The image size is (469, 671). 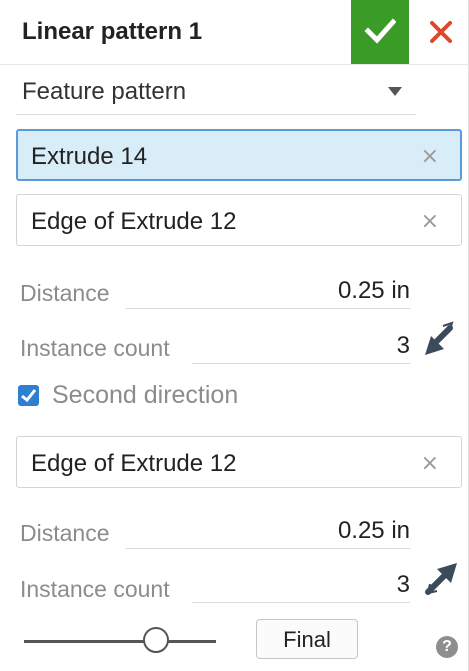 What do you see at coordinates (239, 220) in the screenshot?
I see `direction-field: Edge of Extrude 12 ×` at bounding box center [239, 220].